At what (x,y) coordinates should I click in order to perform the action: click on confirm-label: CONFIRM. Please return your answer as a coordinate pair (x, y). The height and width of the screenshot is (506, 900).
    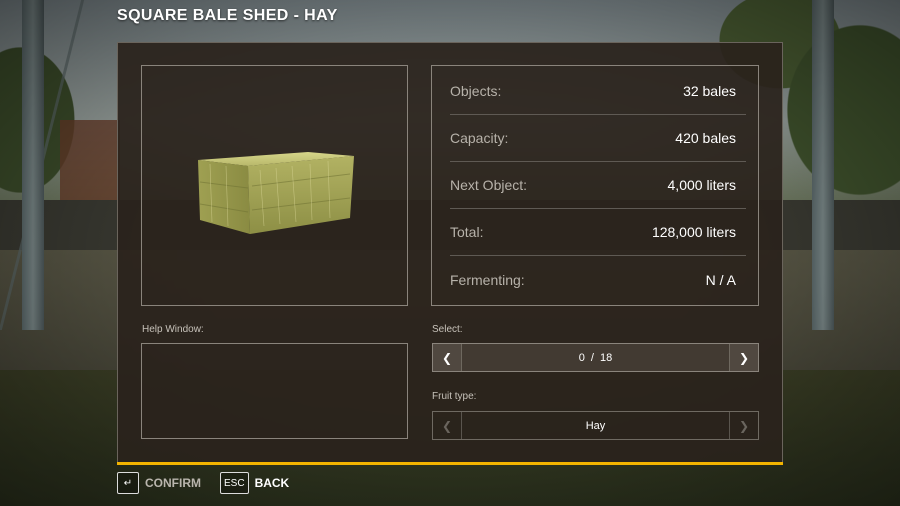
    Looking at the image, I should click on (173, 483).